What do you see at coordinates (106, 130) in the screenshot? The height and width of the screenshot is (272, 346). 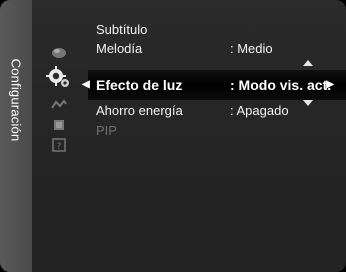 I see `menu-item-label: PIP` at bounding box center [106, 130].